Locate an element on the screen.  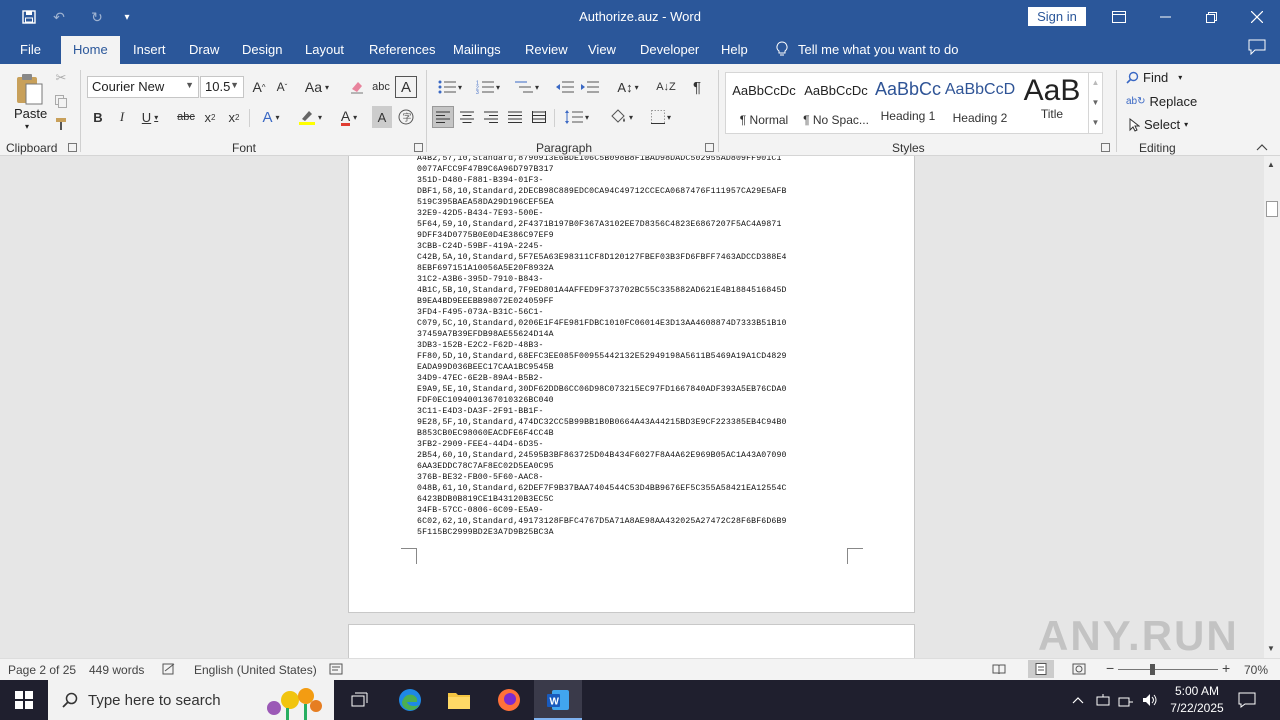
character-border-icon: A is located at coordinates (406, 87).